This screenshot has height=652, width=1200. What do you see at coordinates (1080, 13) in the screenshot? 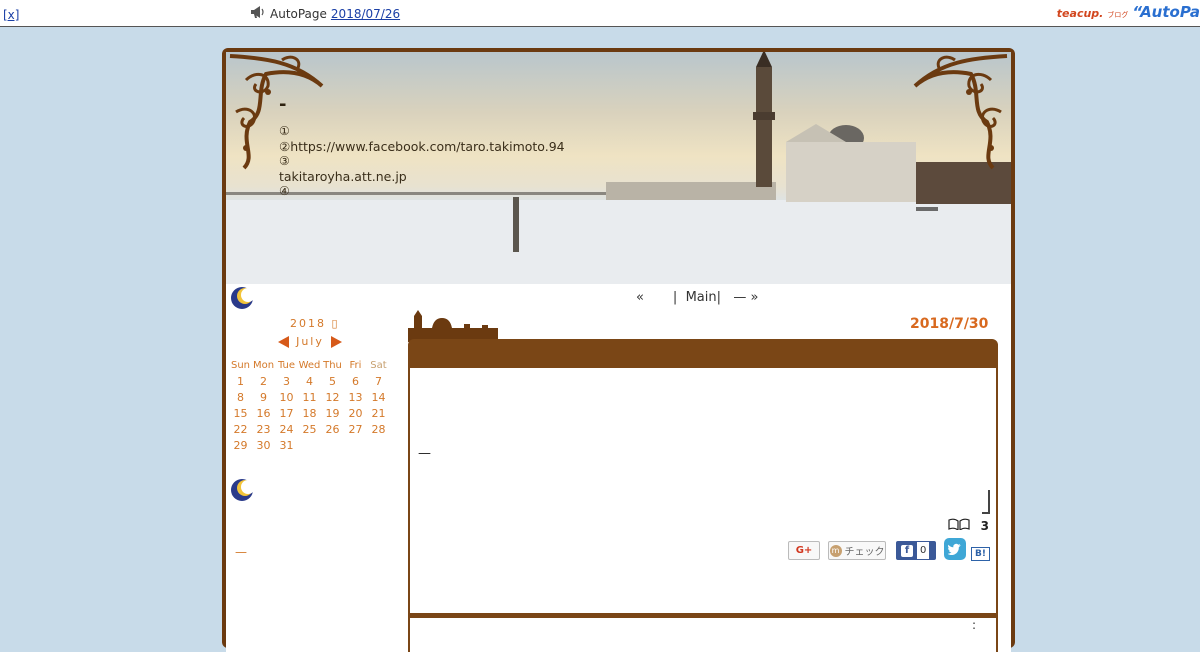
I see `brand-teacup: teacup.` at bounding box center [1080, 13].